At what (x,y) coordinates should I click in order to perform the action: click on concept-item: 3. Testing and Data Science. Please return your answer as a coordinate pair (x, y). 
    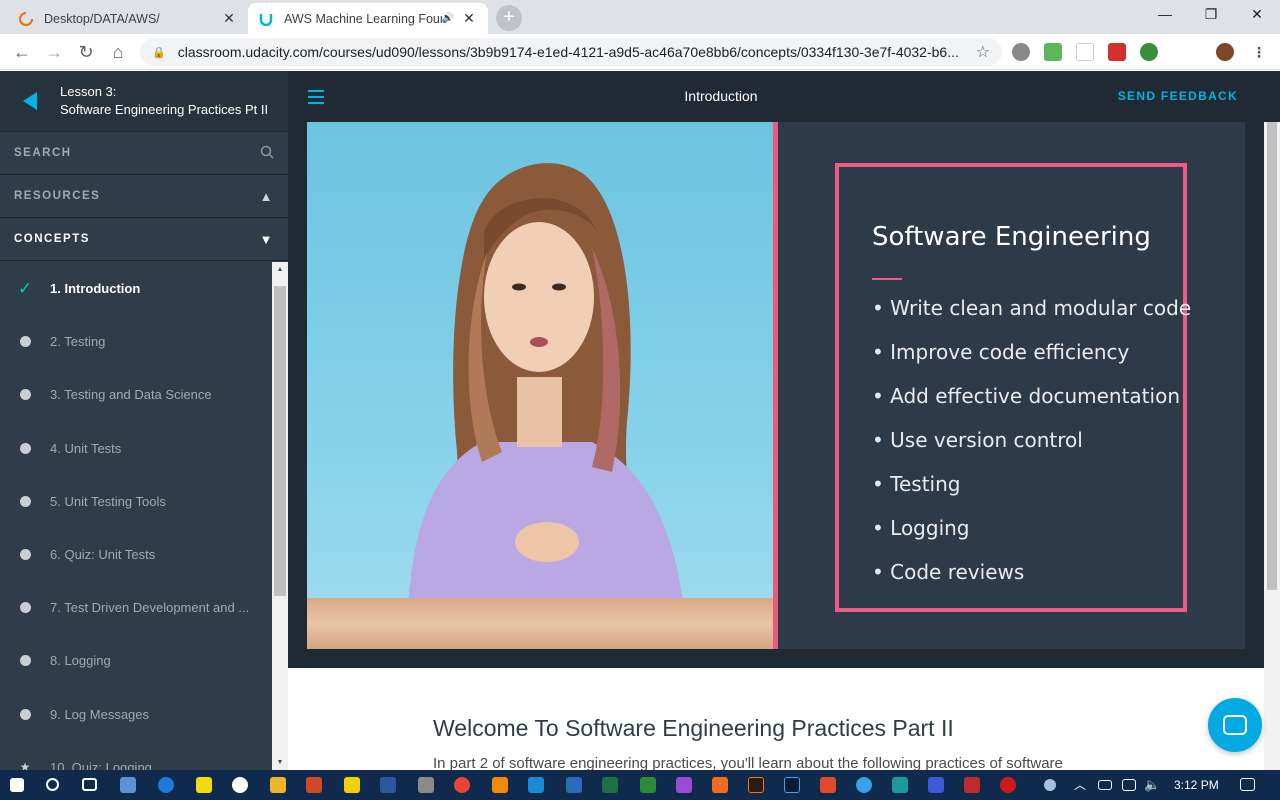
    Looking at the image, I should click on (136, 394).